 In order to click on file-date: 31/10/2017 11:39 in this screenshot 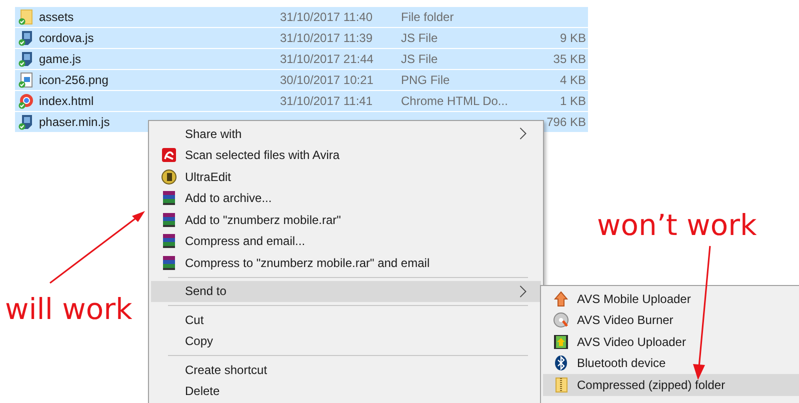, I will do `click(326, 38)`.